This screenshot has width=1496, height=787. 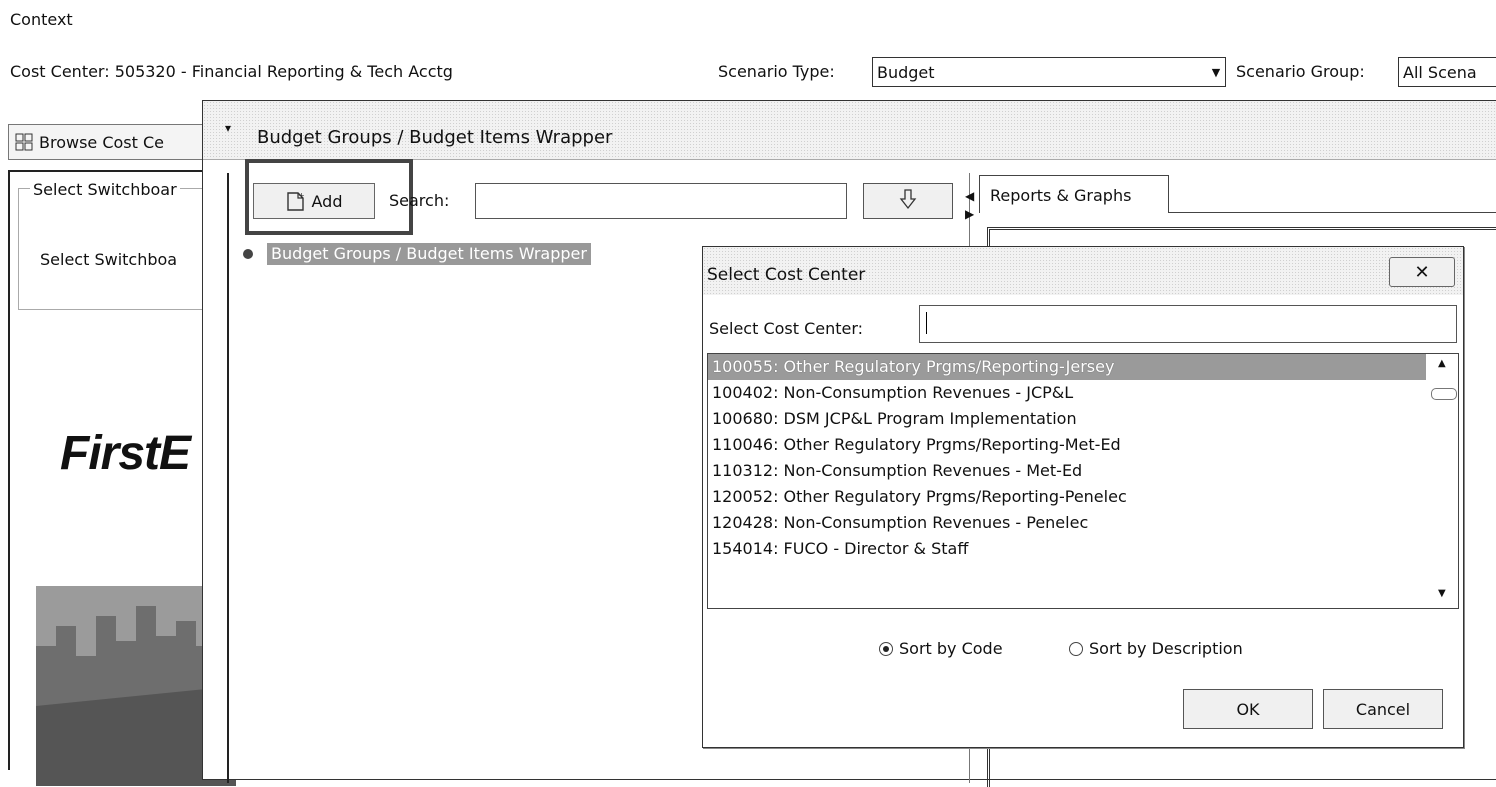 What do you see at coordinates (1076, 648) in the screenshot?
I see `sort-by-description-radio` at bounding box center [1076, 648].